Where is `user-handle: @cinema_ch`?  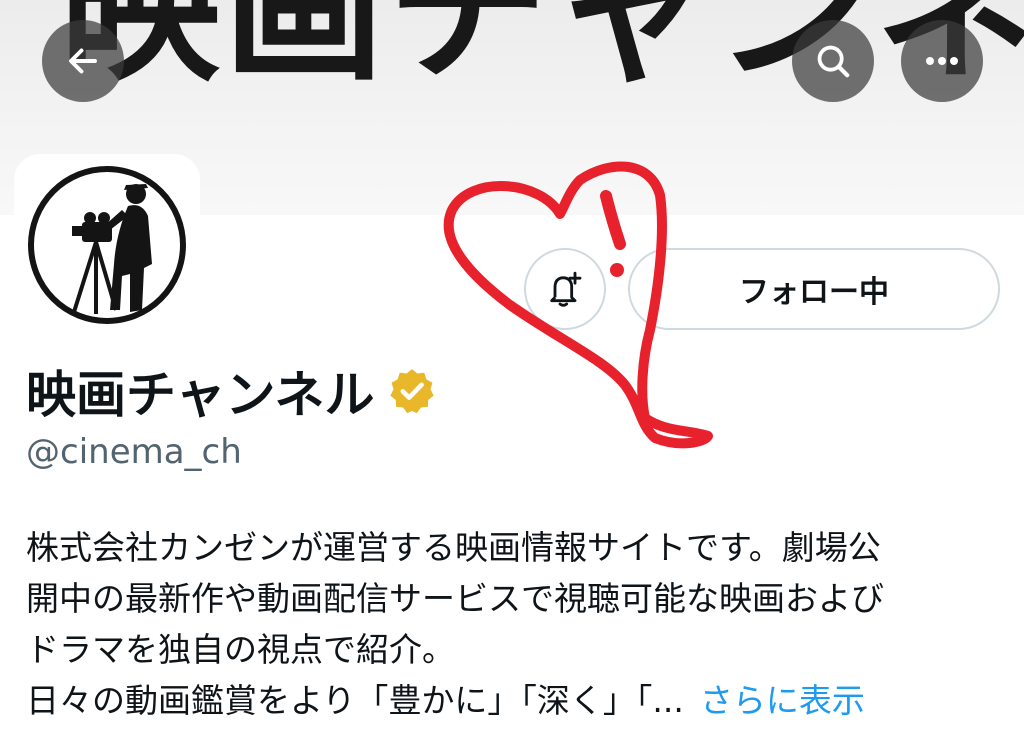 user-handle: @cinema_ch is located at coordinates (134, 452).